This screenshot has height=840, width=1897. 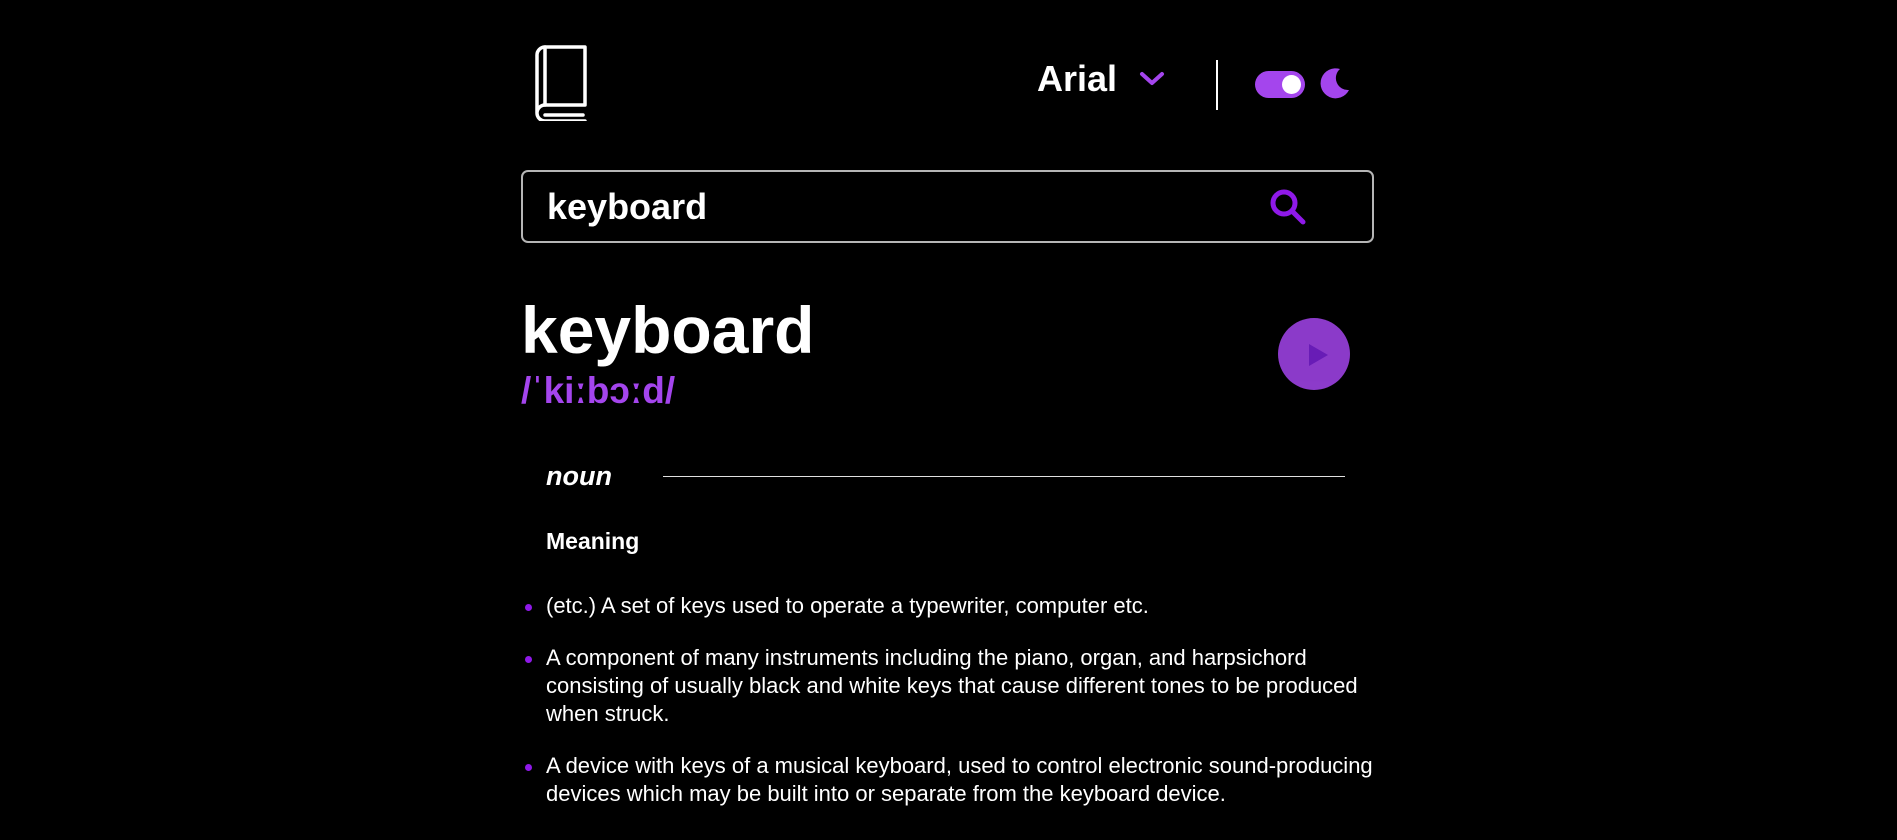 What do you see at coordinates (1077, 78) in the screenshot?
I see `font-select-label: Arial` at bounding box center [1077, 78].